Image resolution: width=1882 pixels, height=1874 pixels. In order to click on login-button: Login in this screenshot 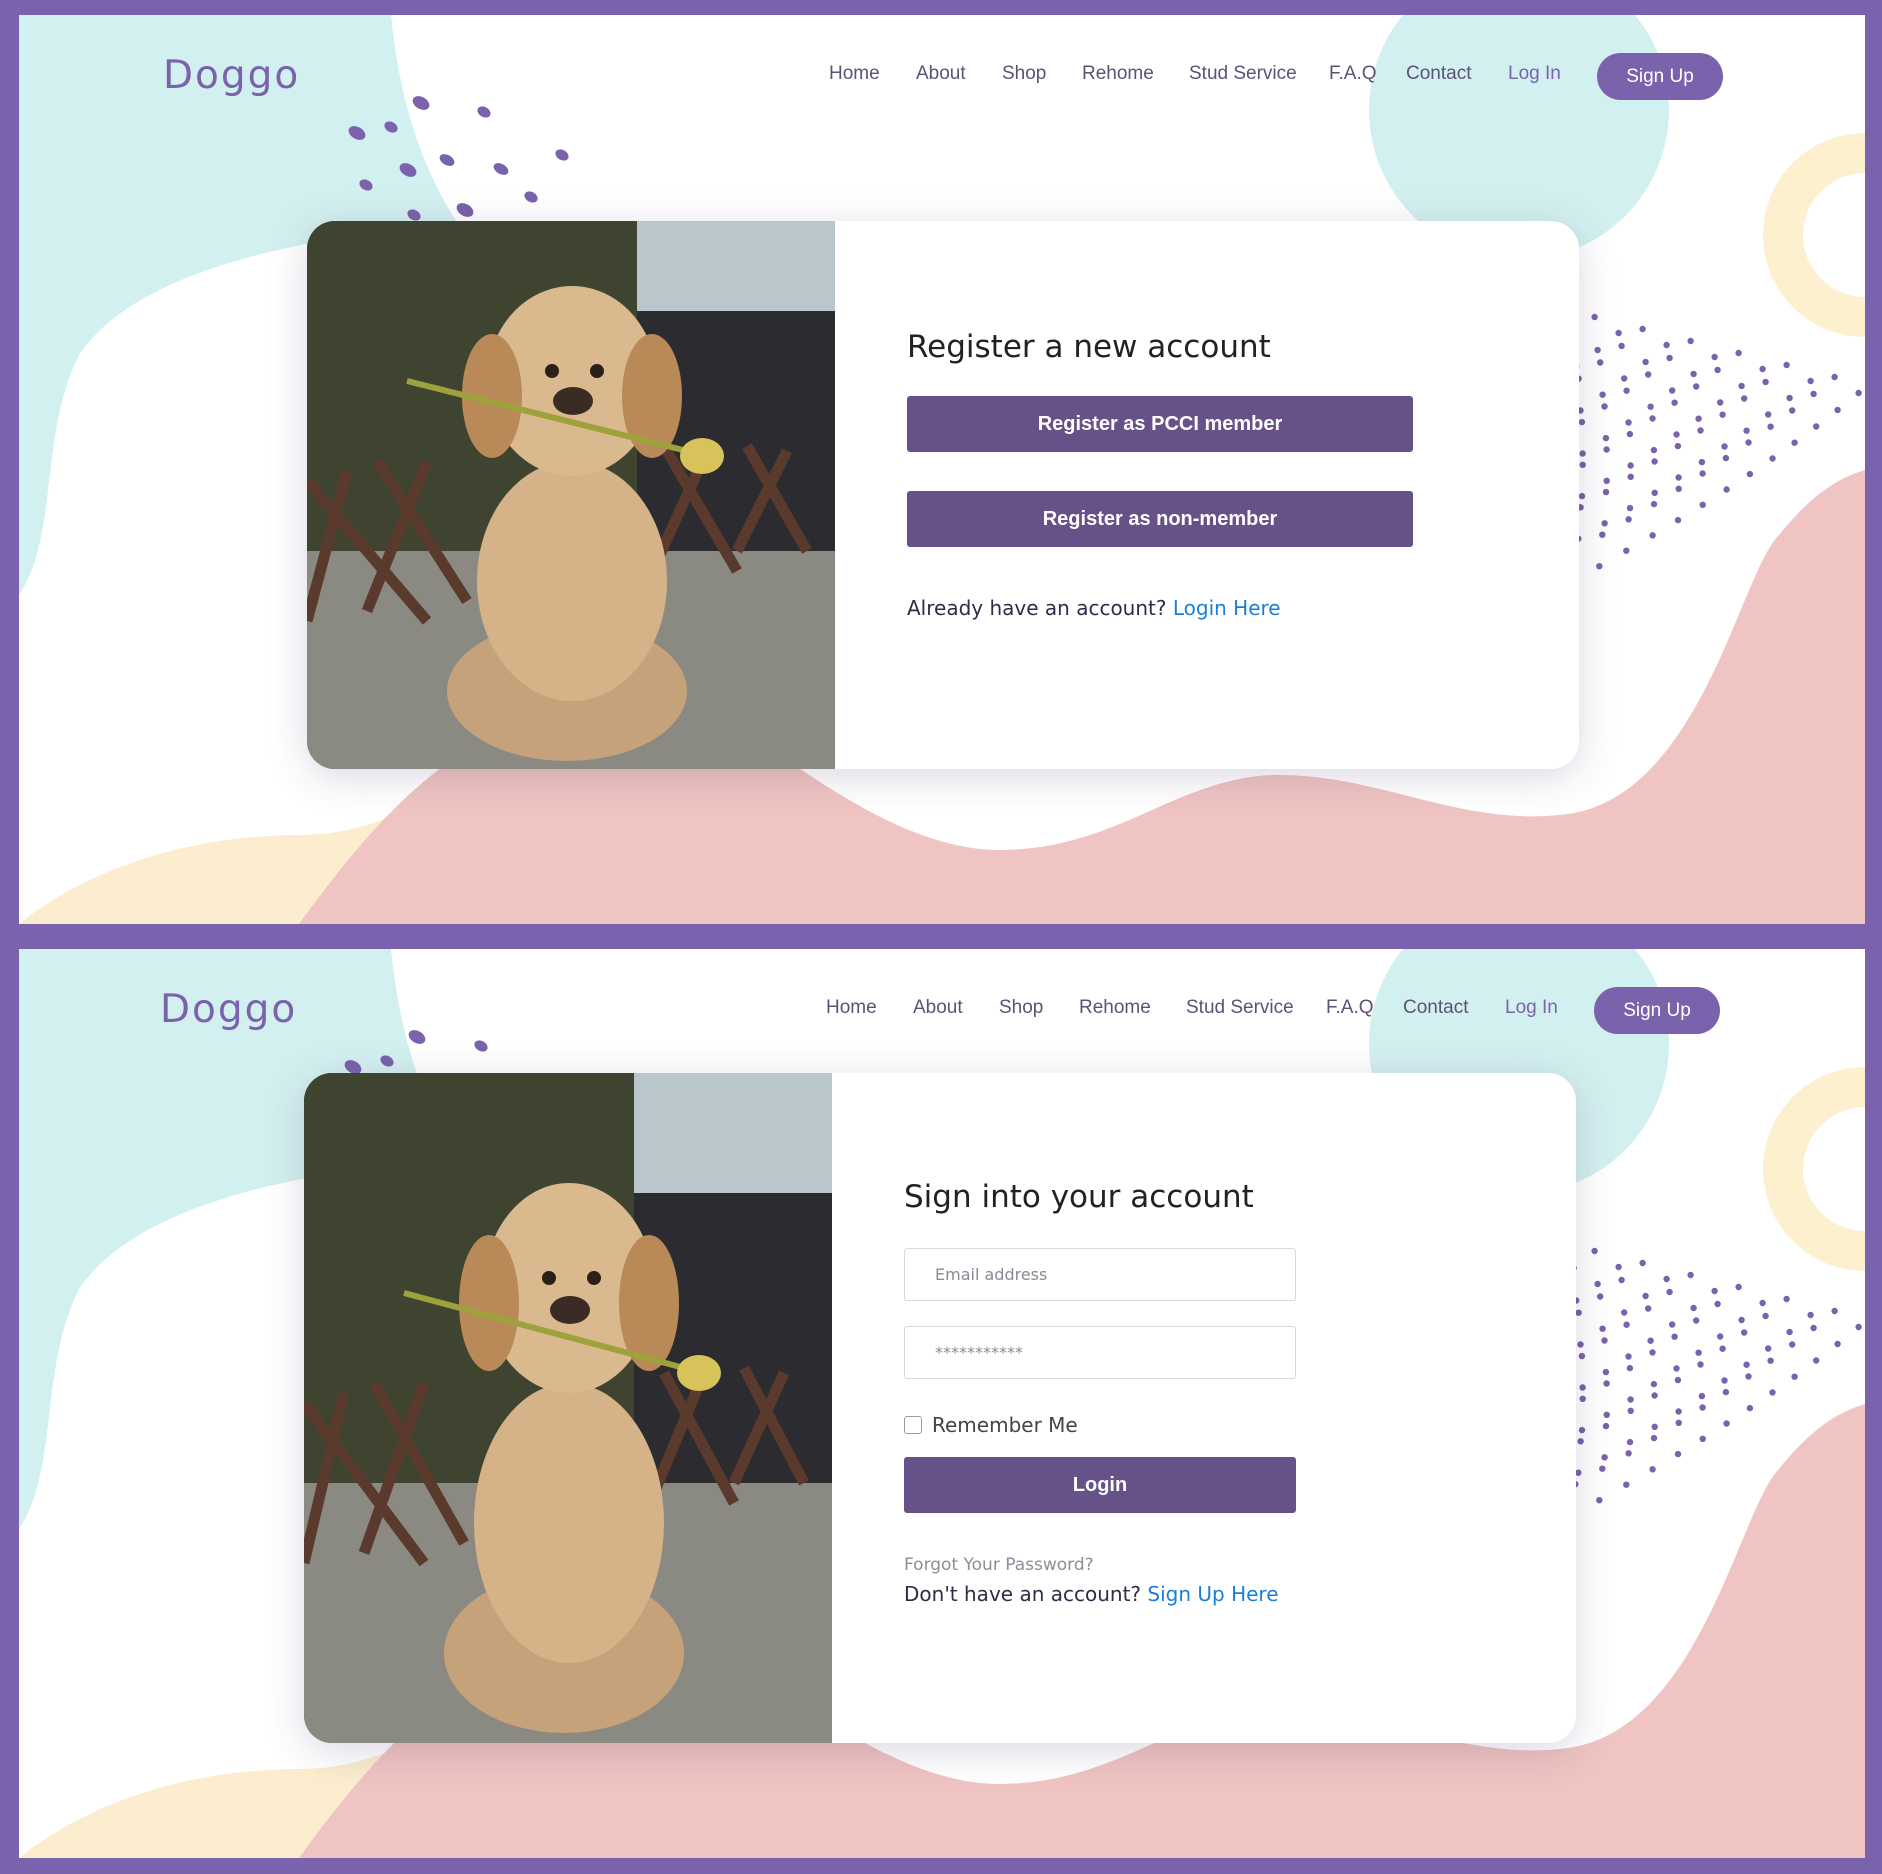, I will do `click(1100, 1485)`.